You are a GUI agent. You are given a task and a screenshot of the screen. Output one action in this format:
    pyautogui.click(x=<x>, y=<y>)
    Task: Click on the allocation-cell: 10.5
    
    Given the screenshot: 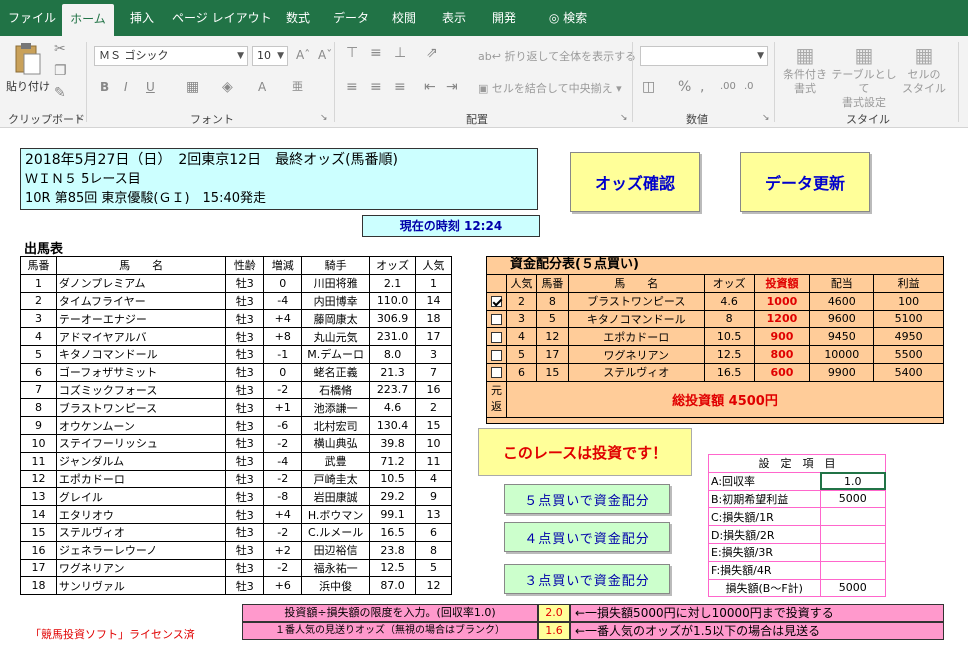 What is the action you would take?
    pyautogui.click(x=729, y=337)
    